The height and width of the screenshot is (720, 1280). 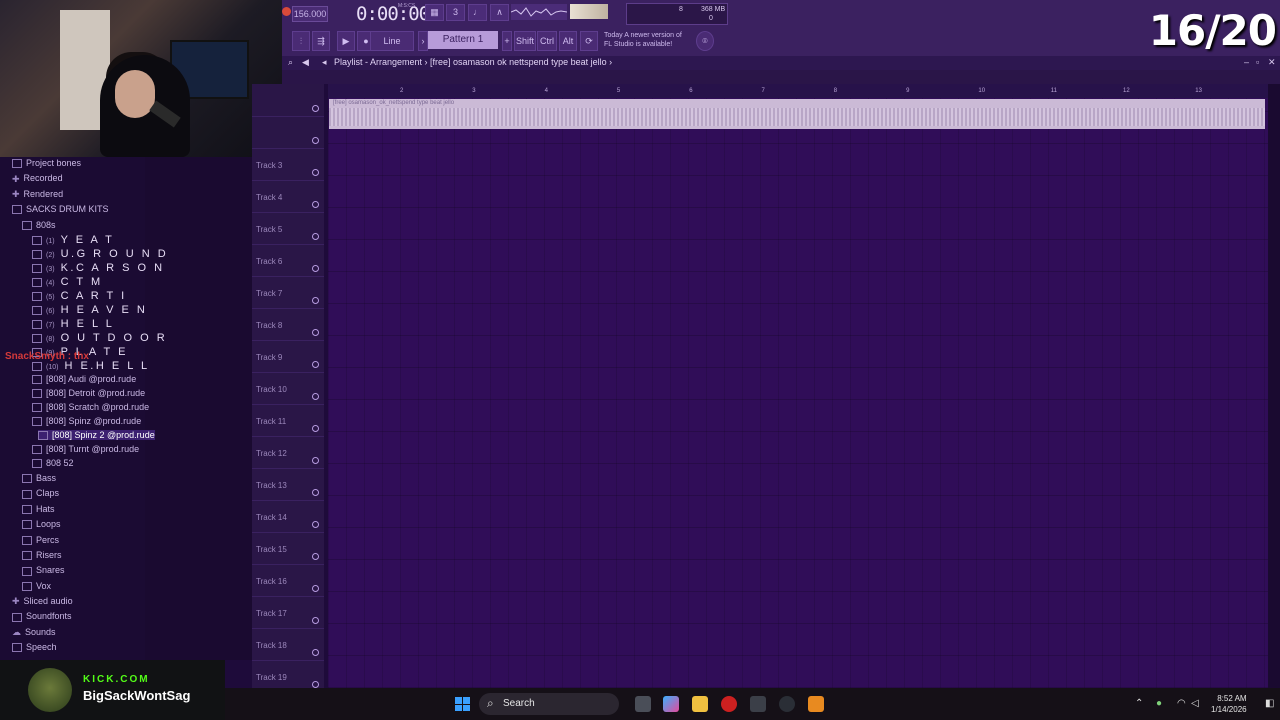 I want to click on arrow-icon: ◂, so click(x=324, y=62).